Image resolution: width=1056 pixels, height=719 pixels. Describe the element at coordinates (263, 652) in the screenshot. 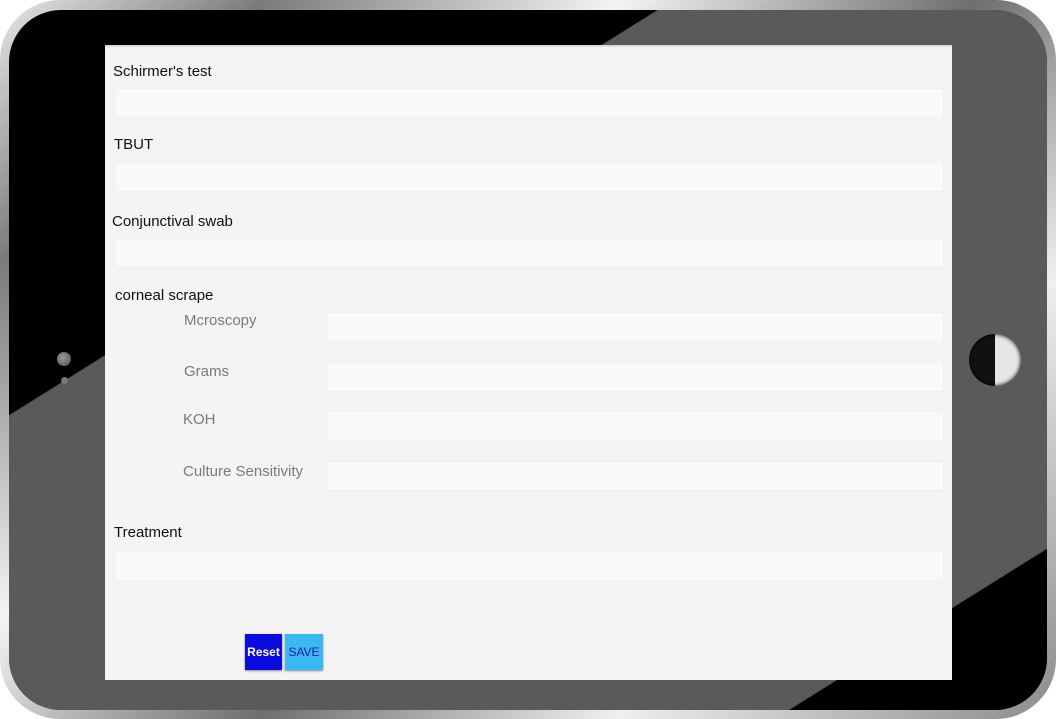

I see `reset-button: Reset` at that location.